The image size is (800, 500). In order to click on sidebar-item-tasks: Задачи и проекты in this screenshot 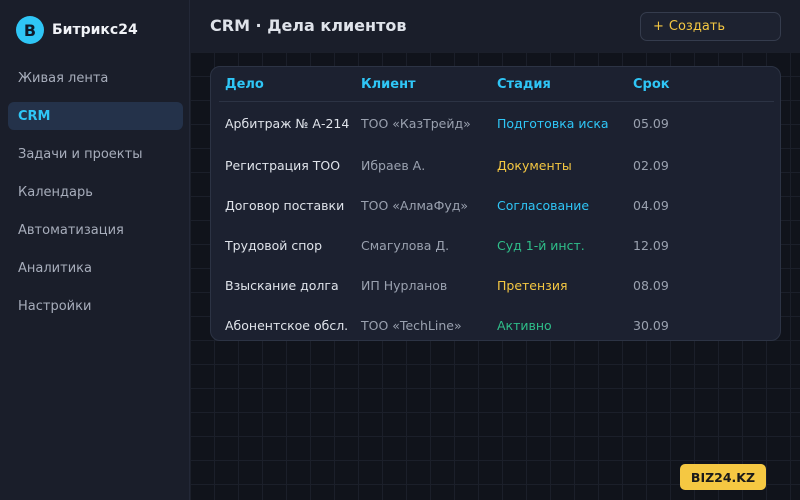, I will do `click(95, 154)`.